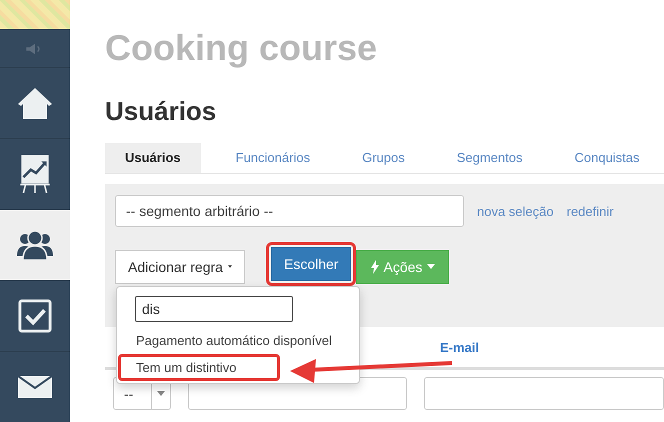 This screenshot has width=664, height=422. What do you see at coordinates (153, 158) in the screenshot?
I see `tab: Usuários` at bounding box center [153, 158].